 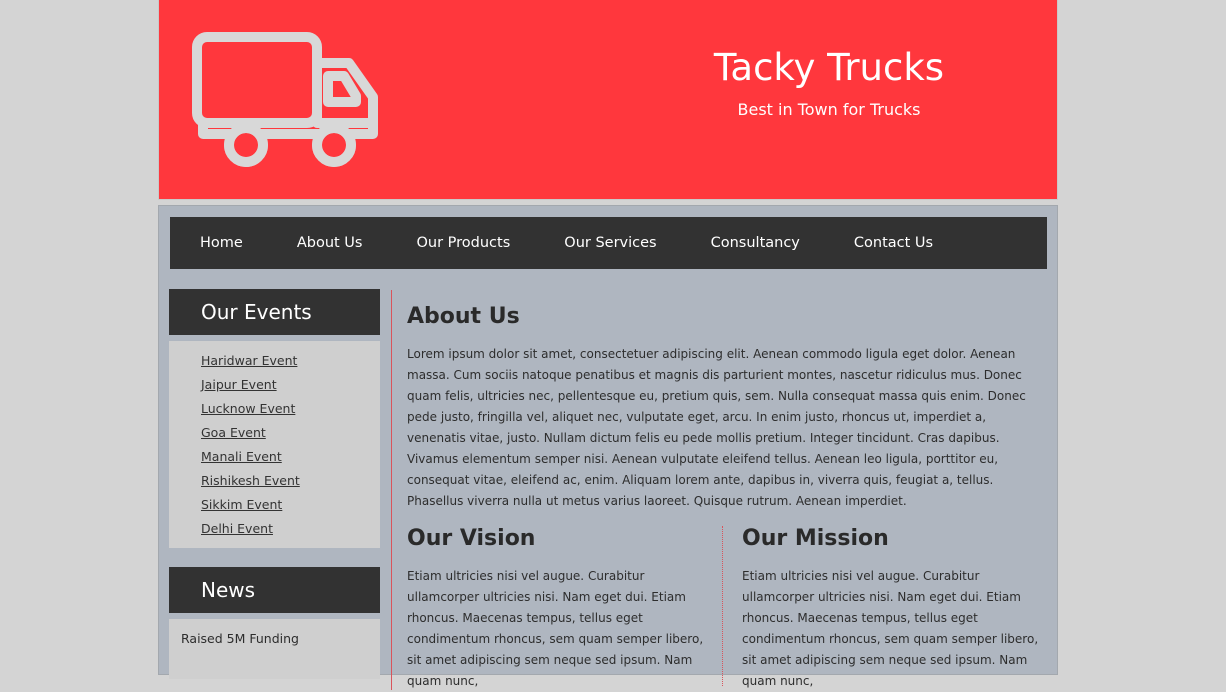 What do you see at coordinates (274, 312) in the screenshot?
I see `events-heading: Our Events` at bounding box center [274, 312].